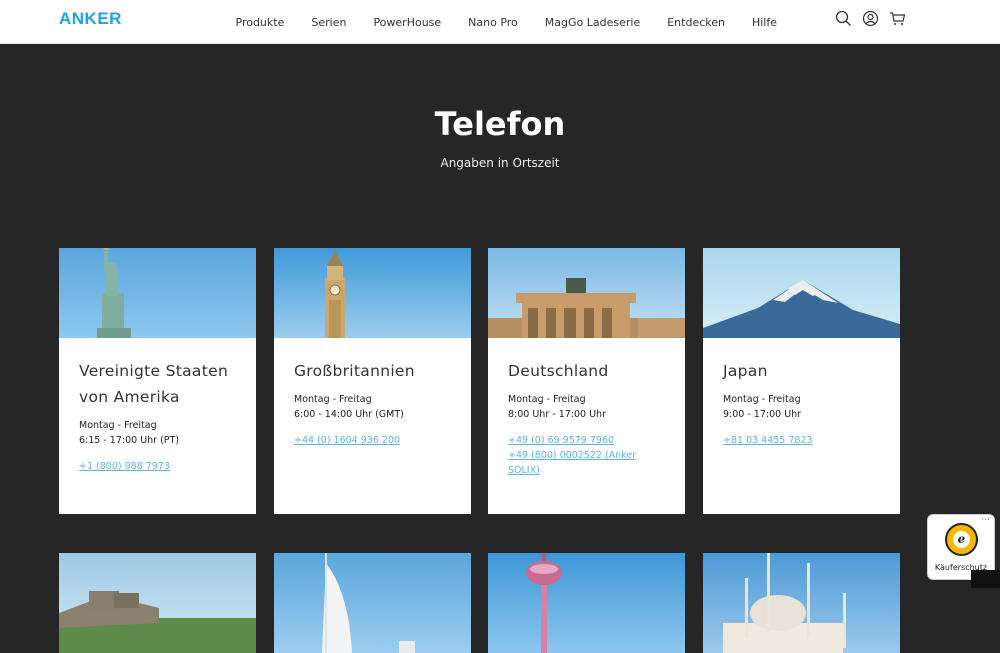  Describe the element at coordinates (154, 371) in the screenshot. I see `country-line1: Vereinigte Staaten` at that location.